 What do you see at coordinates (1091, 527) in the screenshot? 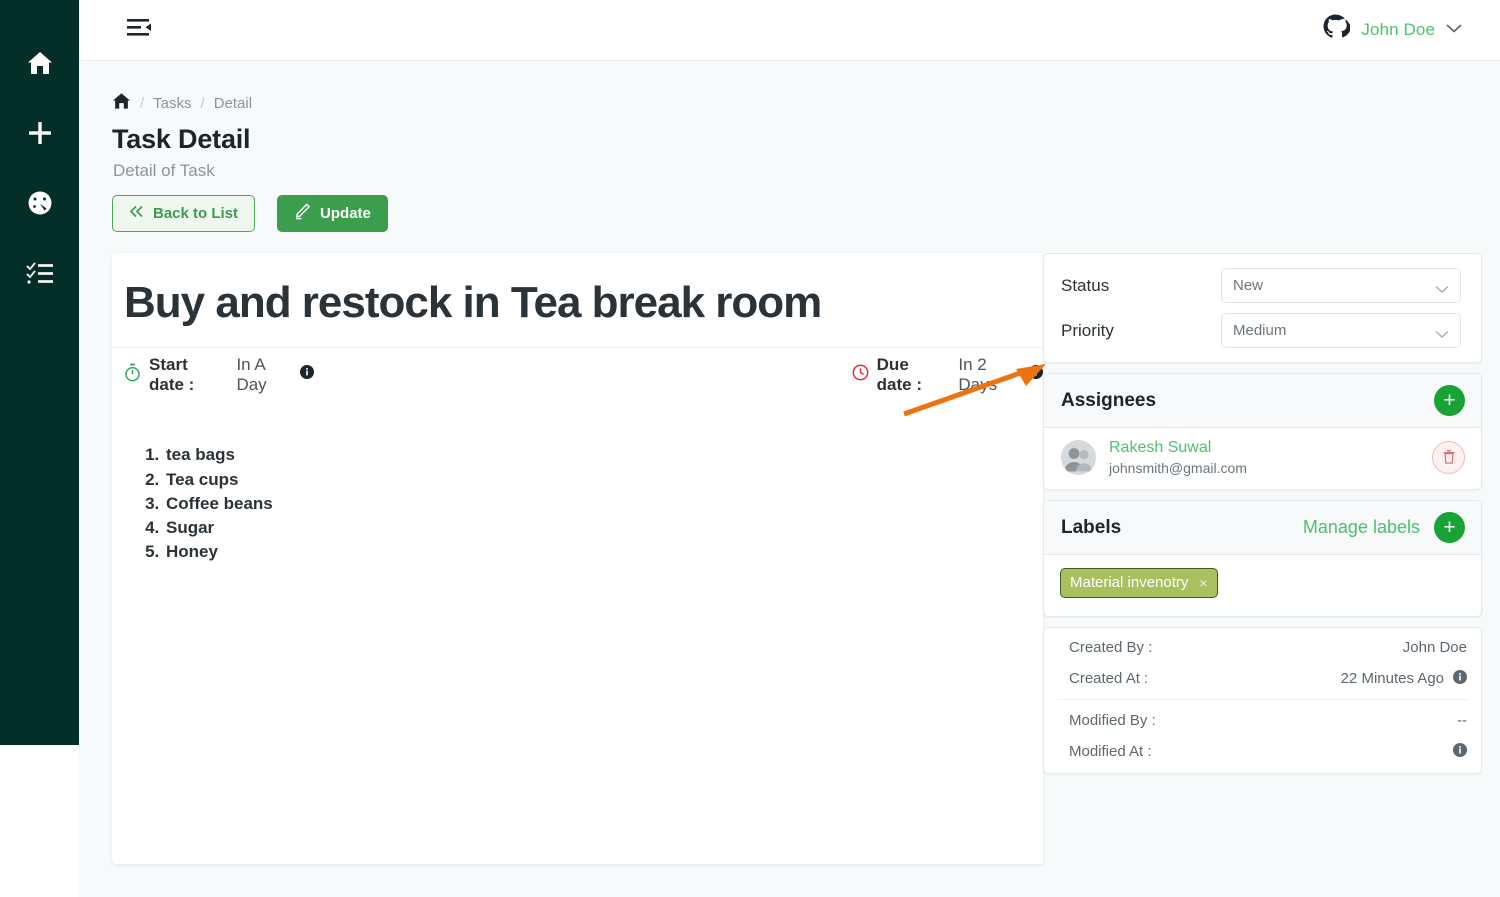
I see `labels-heading: Labels` at bounding box center [1091, 527].